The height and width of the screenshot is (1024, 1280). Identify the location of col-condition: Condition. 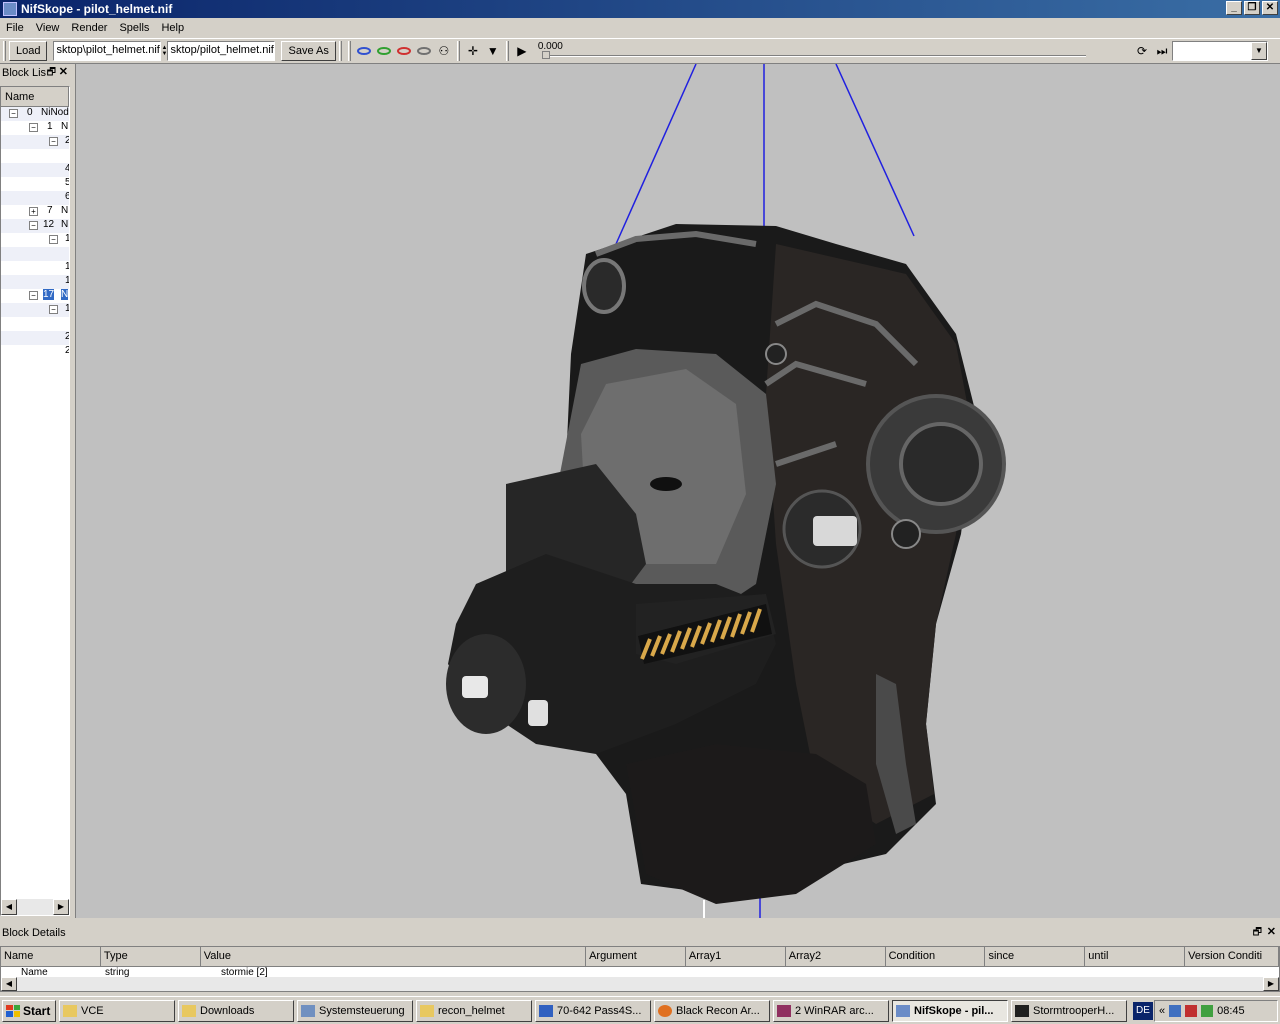
(935, 957).